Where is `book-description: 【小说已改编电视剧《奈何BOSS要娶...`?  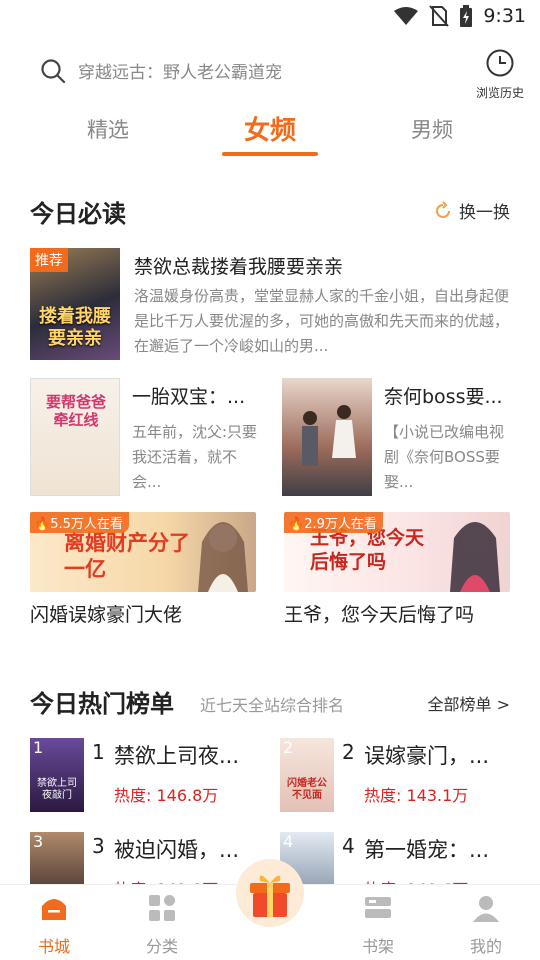
book-description: 【小说已改编电视剧《奈何BOSS要娶... is located at coordinates (444, 457).